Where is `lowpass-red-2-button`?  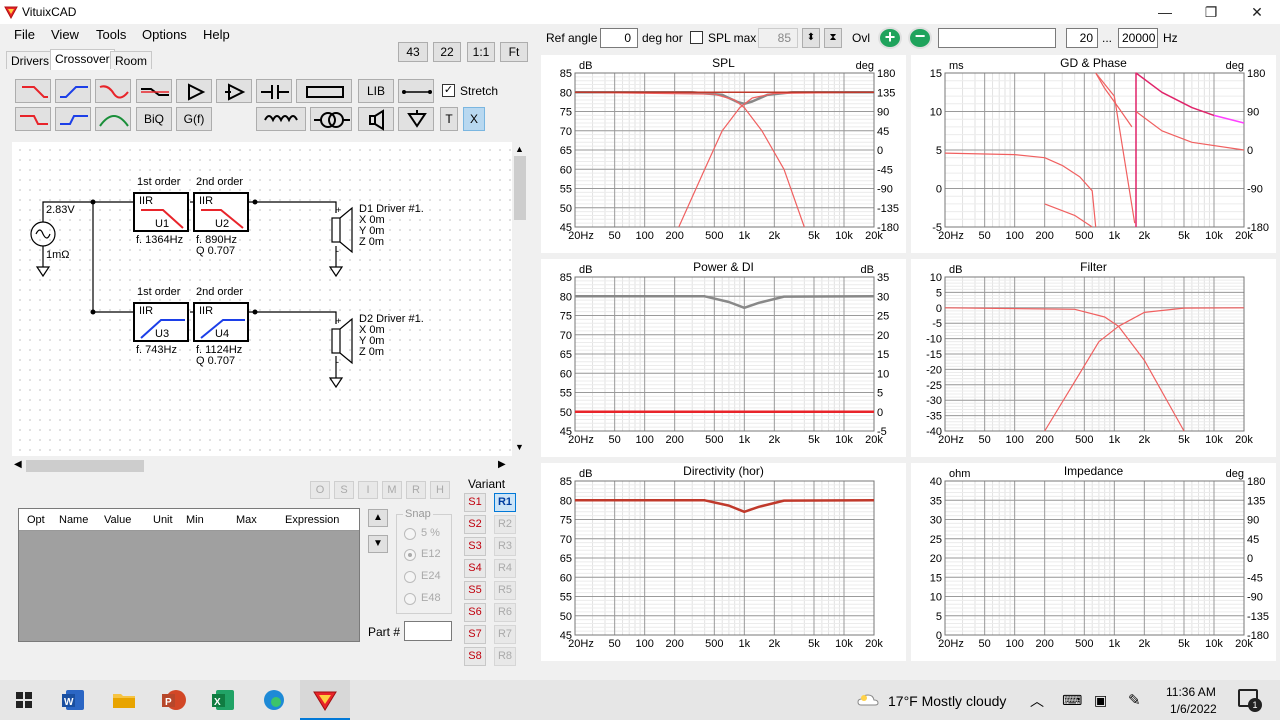 lowpass-red-2-button is located at coordinates (33, 119).